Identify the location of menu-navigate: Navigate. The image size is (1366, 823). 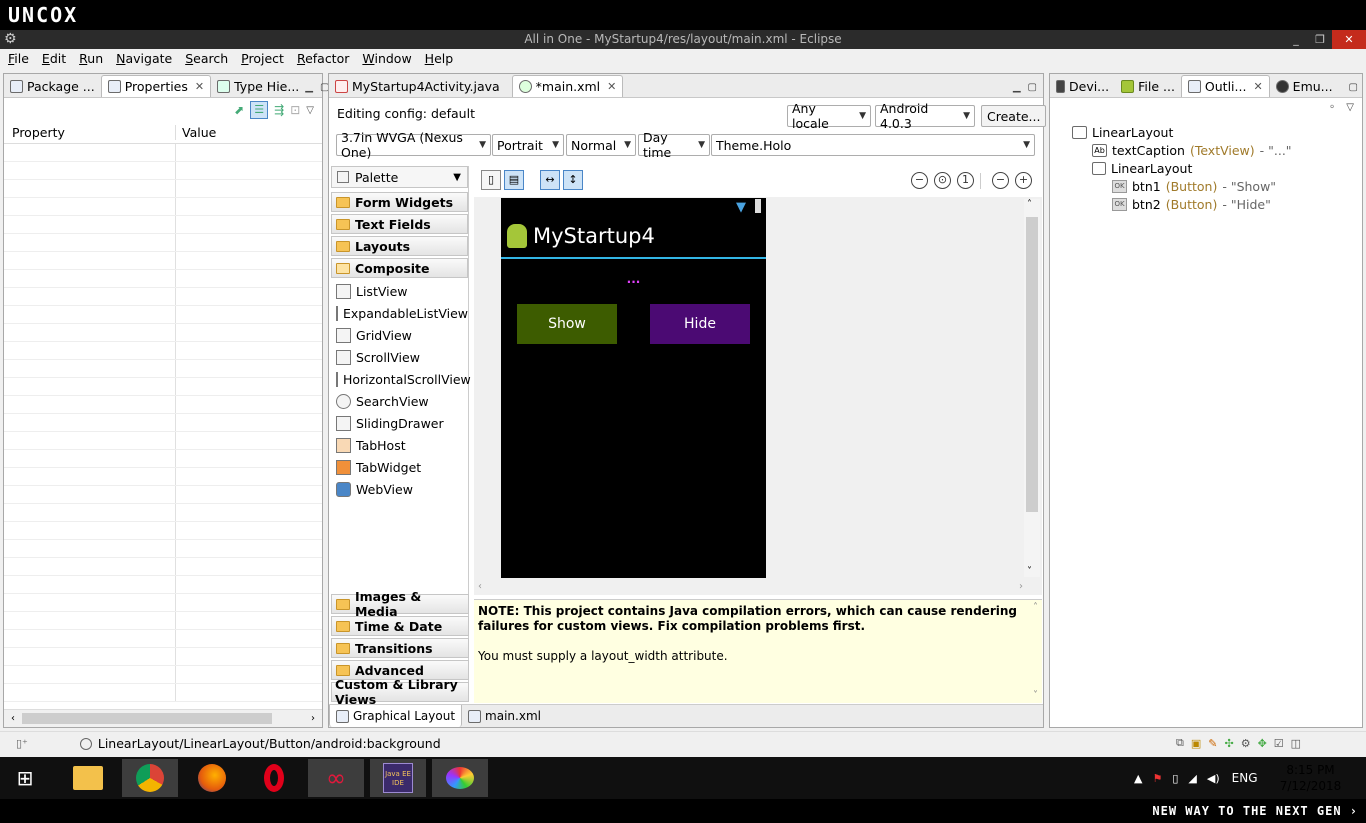
(142, 57).